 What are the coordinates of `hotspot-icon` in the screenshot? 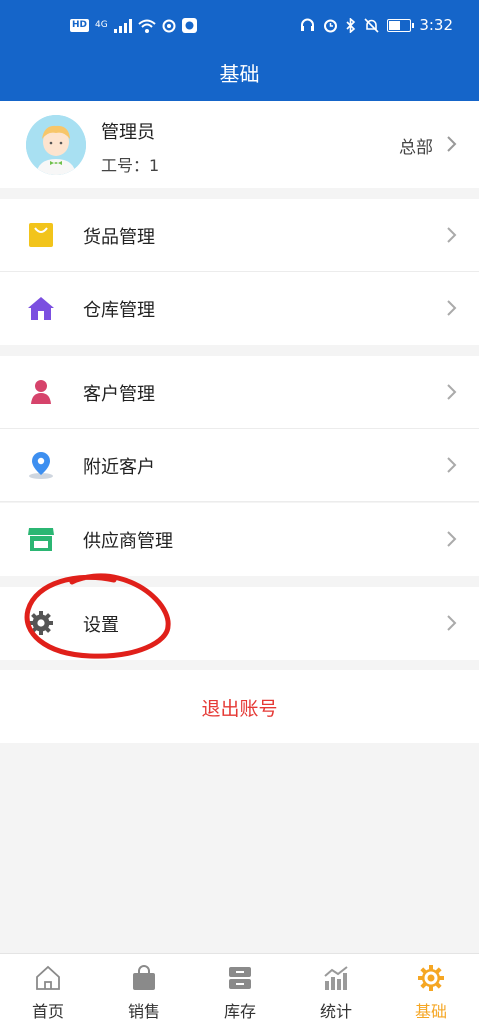 It's located at (169, 25).